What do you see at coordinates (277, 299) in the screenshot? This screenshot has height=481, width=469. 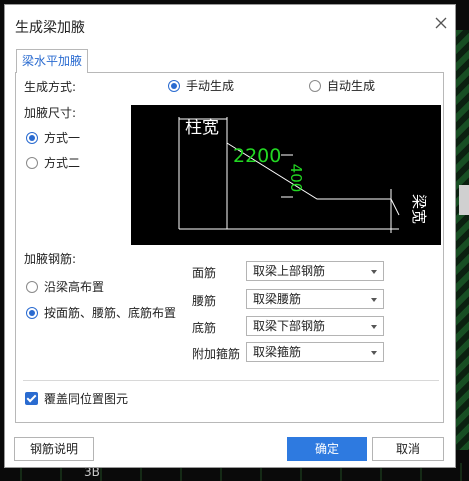 I see `select-value: 取梁腰筋` at bounding box center [277, 299].